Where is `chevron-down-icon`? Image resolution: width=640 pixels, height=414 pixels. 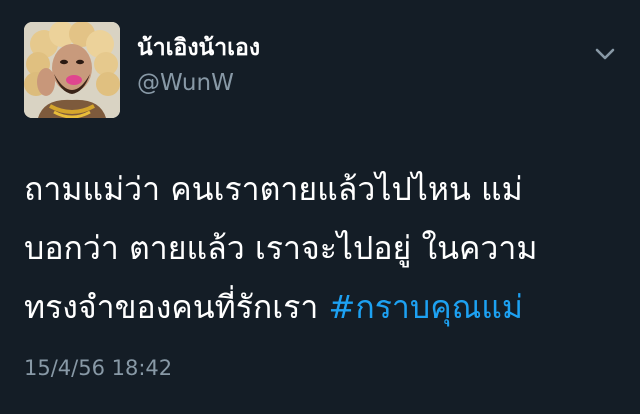
chevron-down-icon is located at coordinates (605, 54).